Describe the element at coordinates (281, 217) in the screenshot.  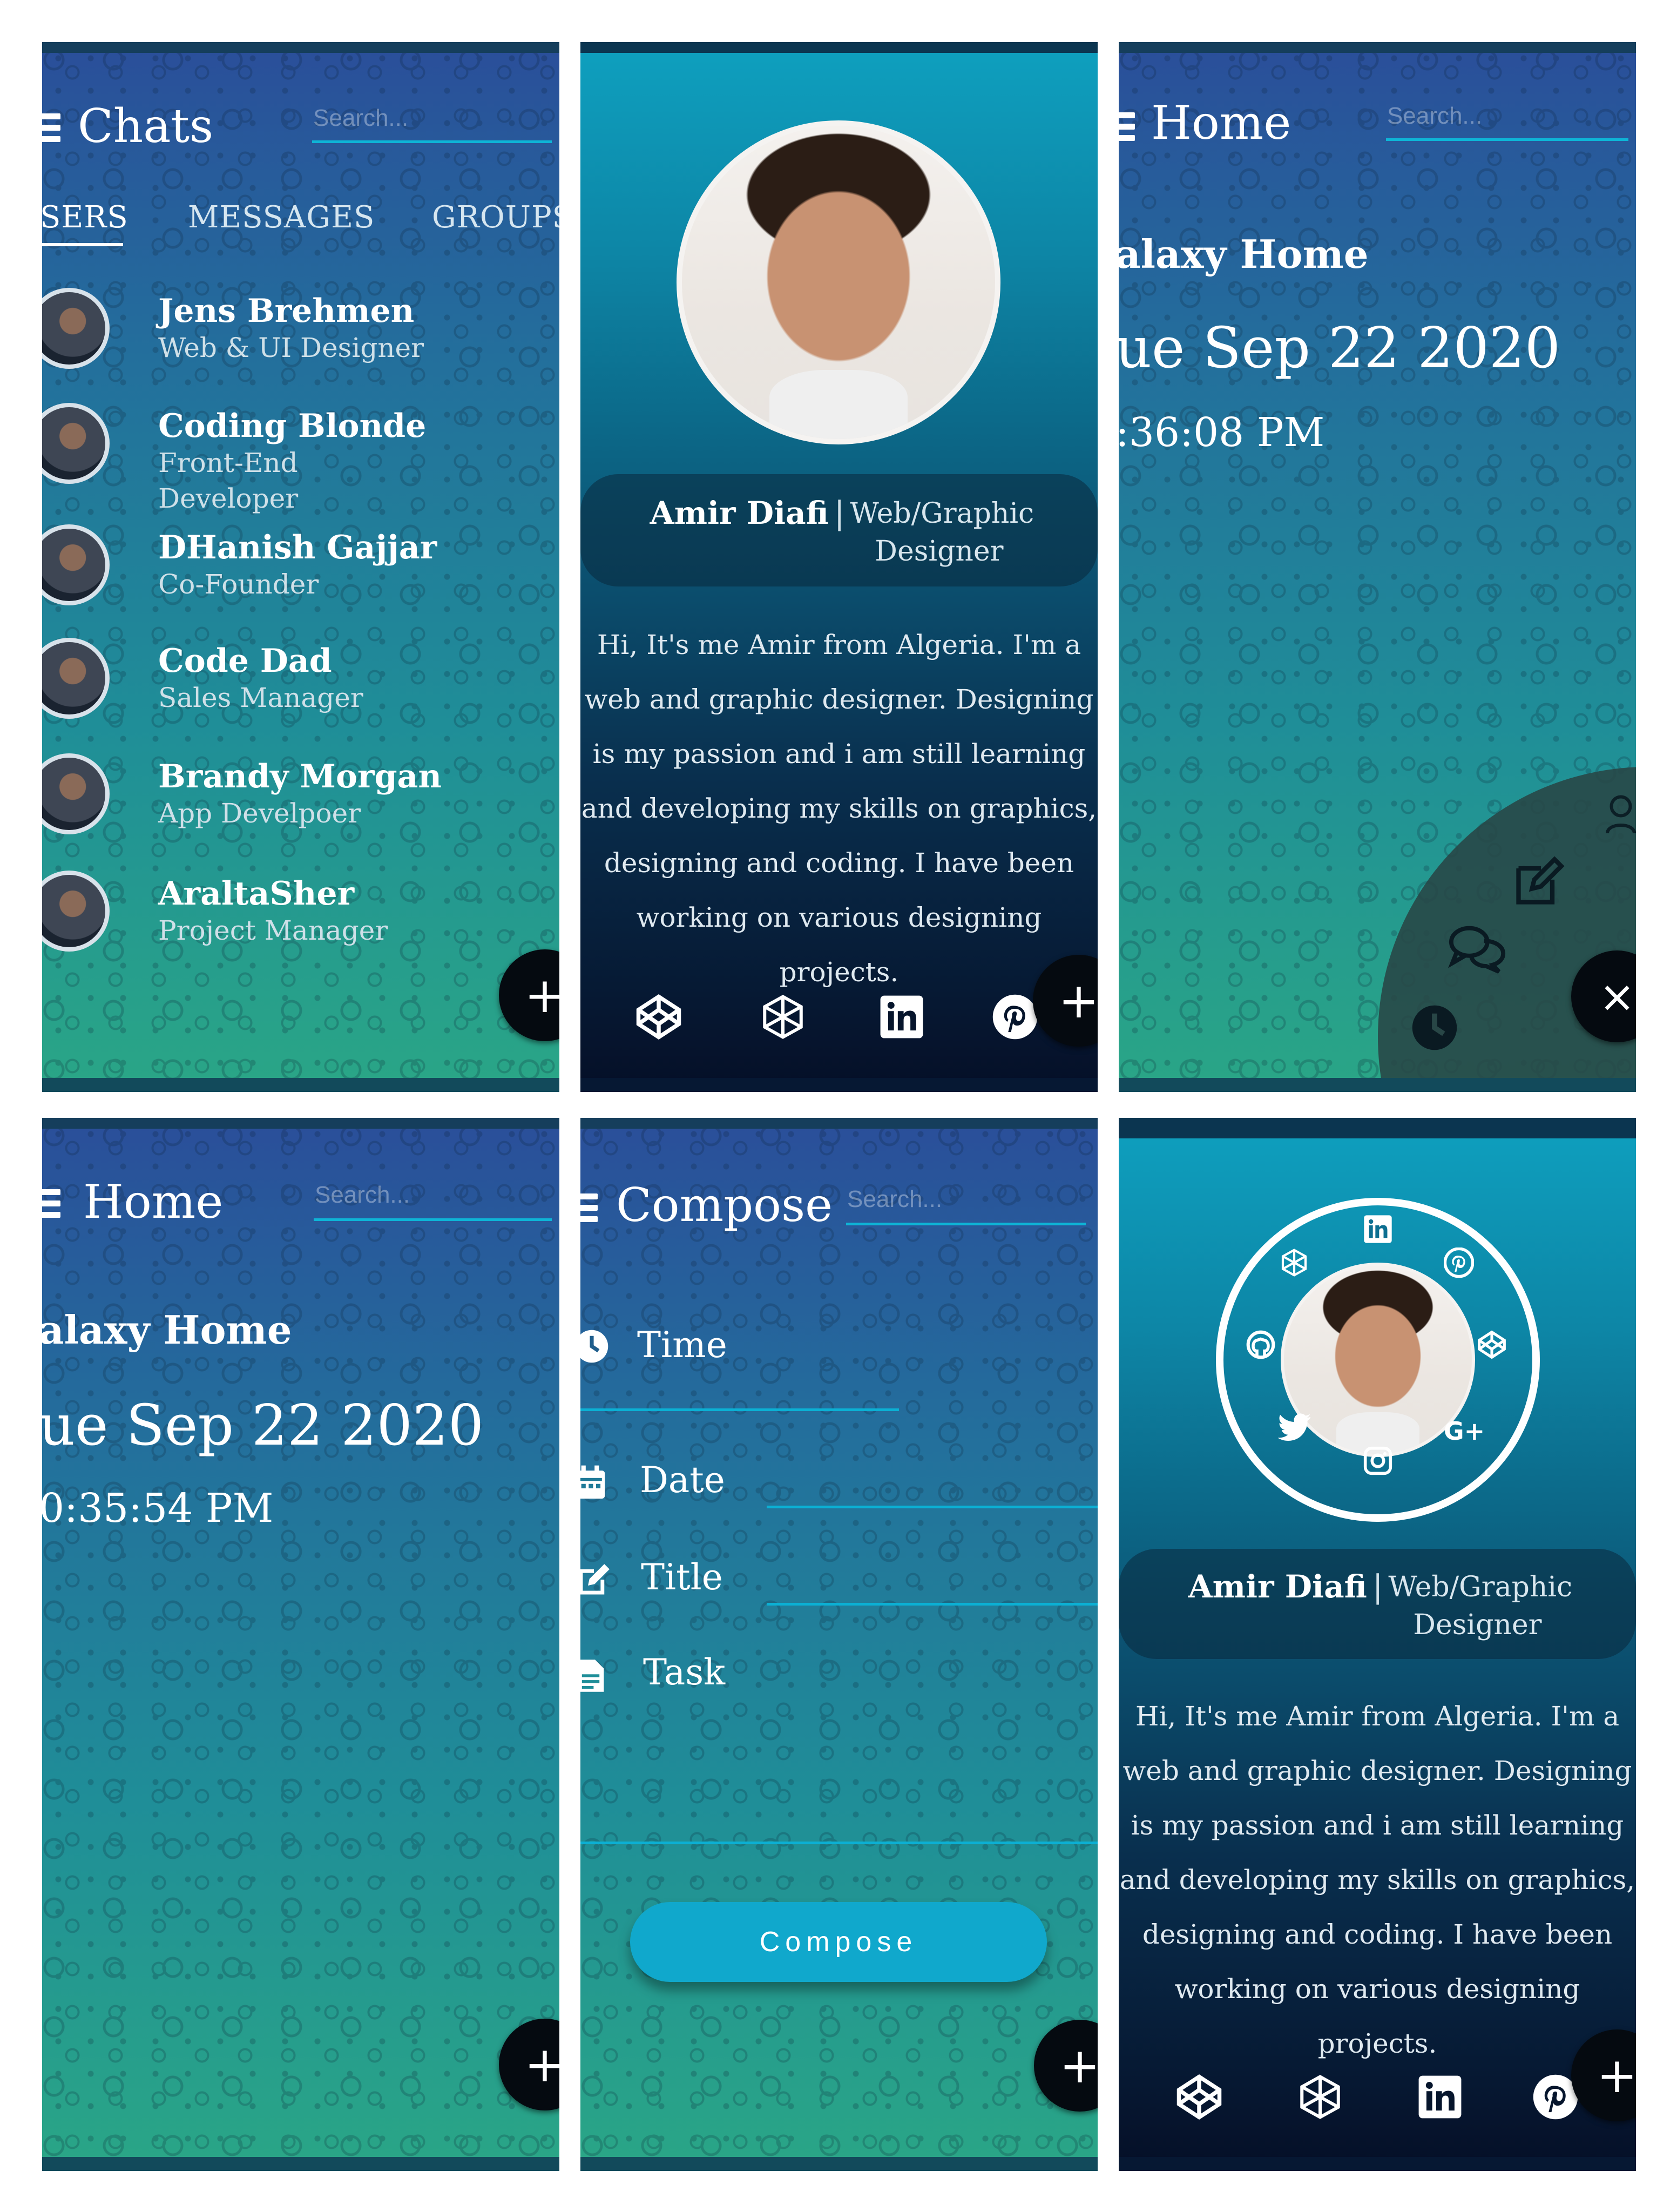
I see `tab-messages: MESSAGES` at that location.